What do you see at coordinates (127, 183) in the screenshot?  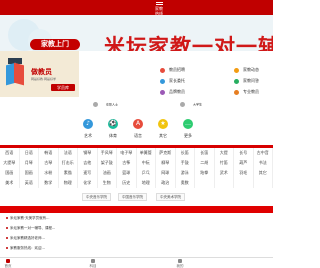 I see `subject-cell: 历史` at bounding box center [127, 183].